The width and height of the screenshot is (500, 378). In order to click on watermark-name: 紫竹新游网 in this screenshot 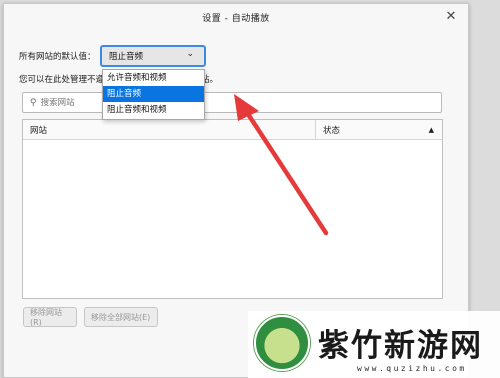, I will do `click(400, 346)`.